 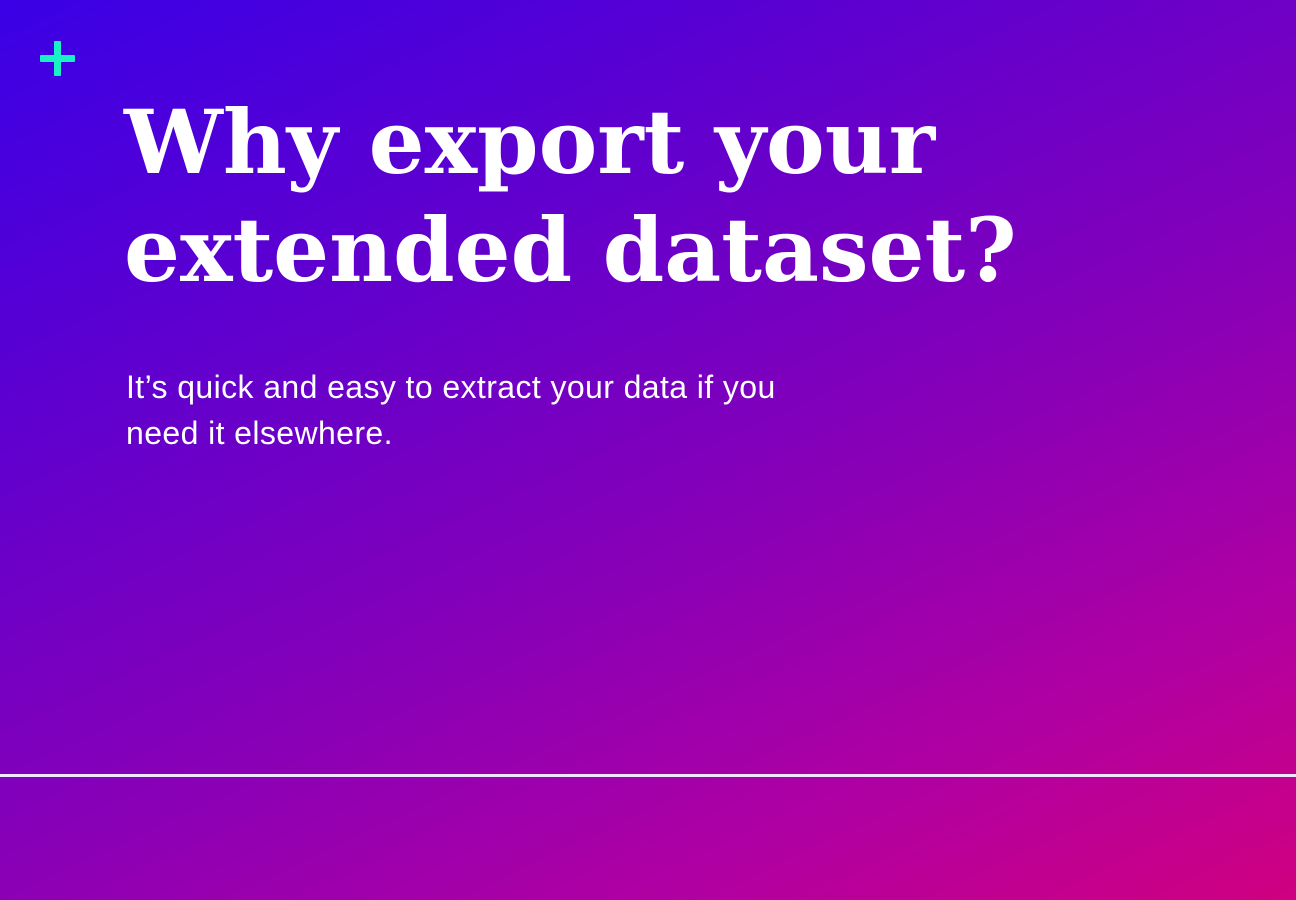 What do you see at coordinates (648, 775) in the screenshot?
I see `divider` at bounding box center [648, 775].